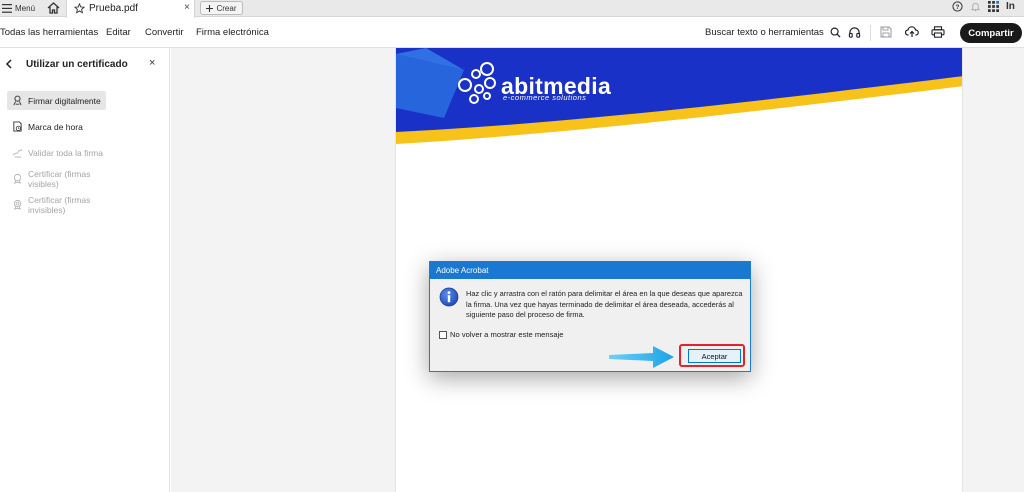 This screenshot has height=492, width=1024. What do you see at coordinates (118, 32) in the screenshot?
I see `tab-edit: Editar` at bounding box center [118, 32].